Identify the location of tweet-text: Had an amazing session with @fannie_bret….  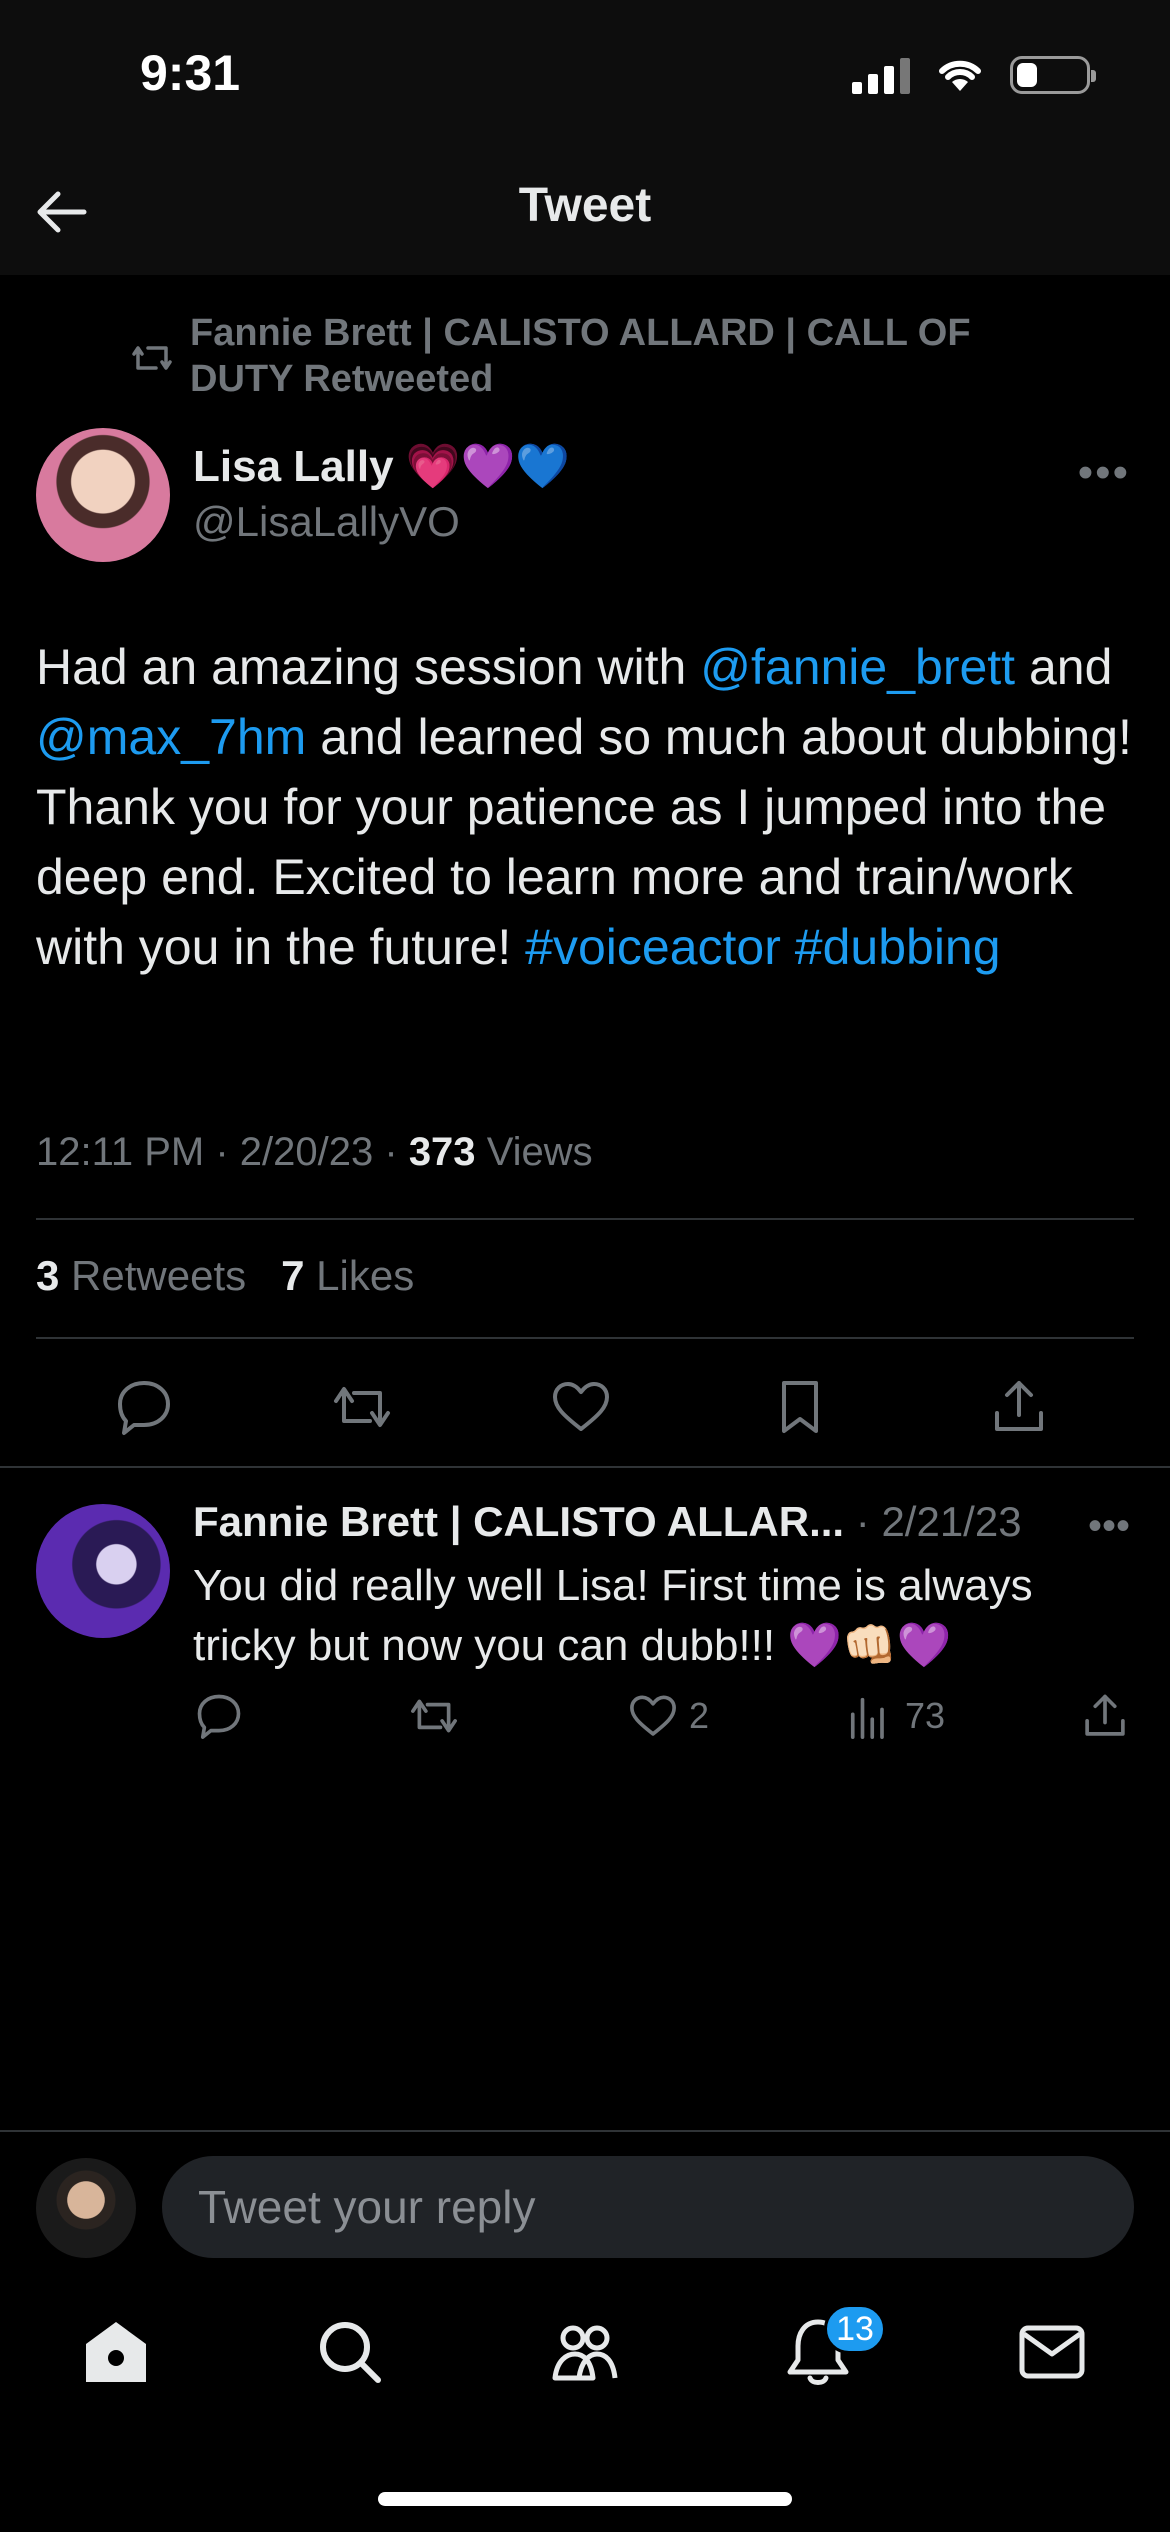
(586, 807).